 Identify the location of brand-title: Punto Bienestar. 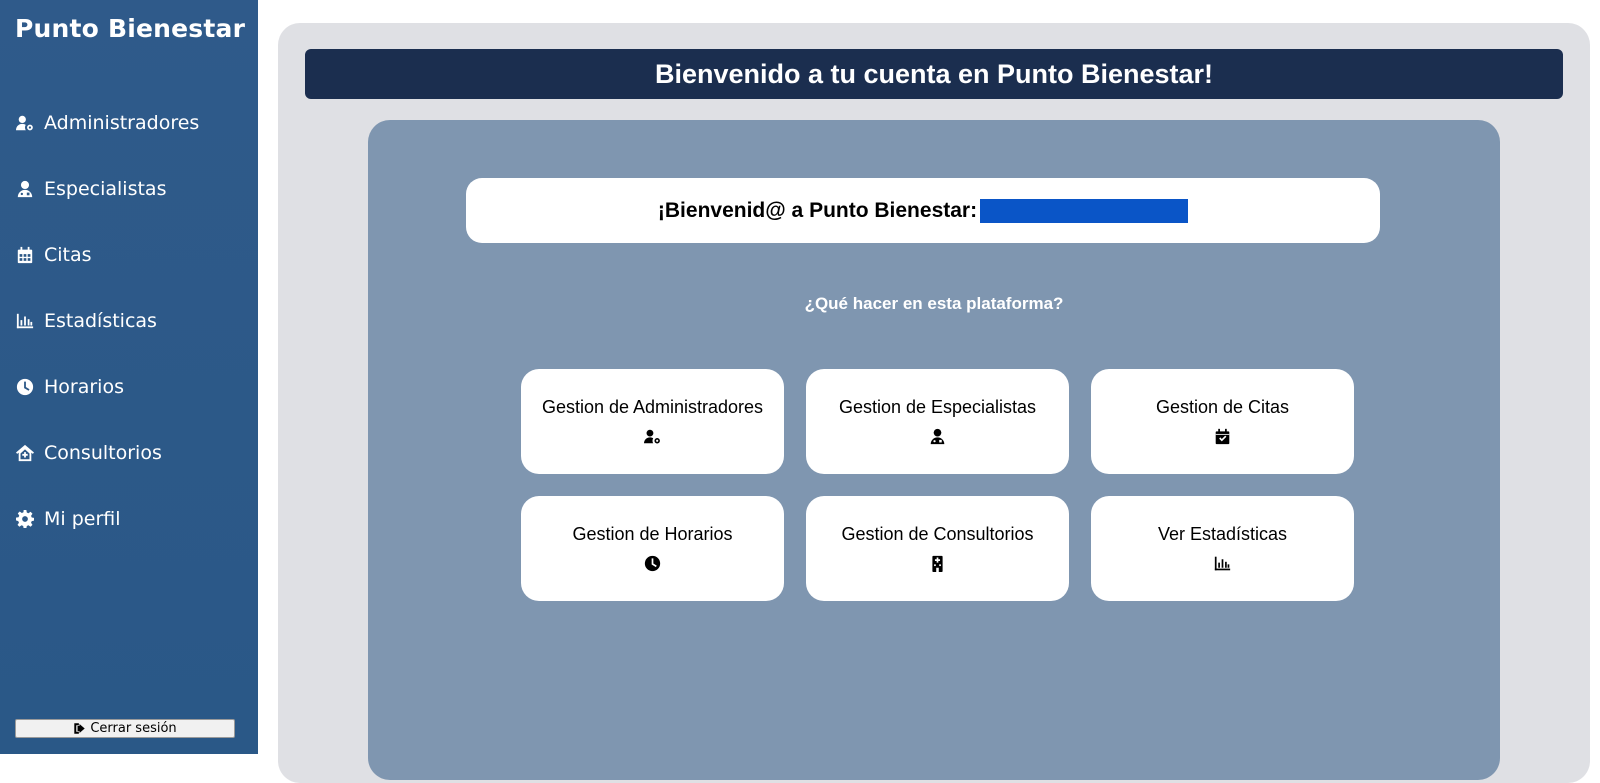
(130, 28).